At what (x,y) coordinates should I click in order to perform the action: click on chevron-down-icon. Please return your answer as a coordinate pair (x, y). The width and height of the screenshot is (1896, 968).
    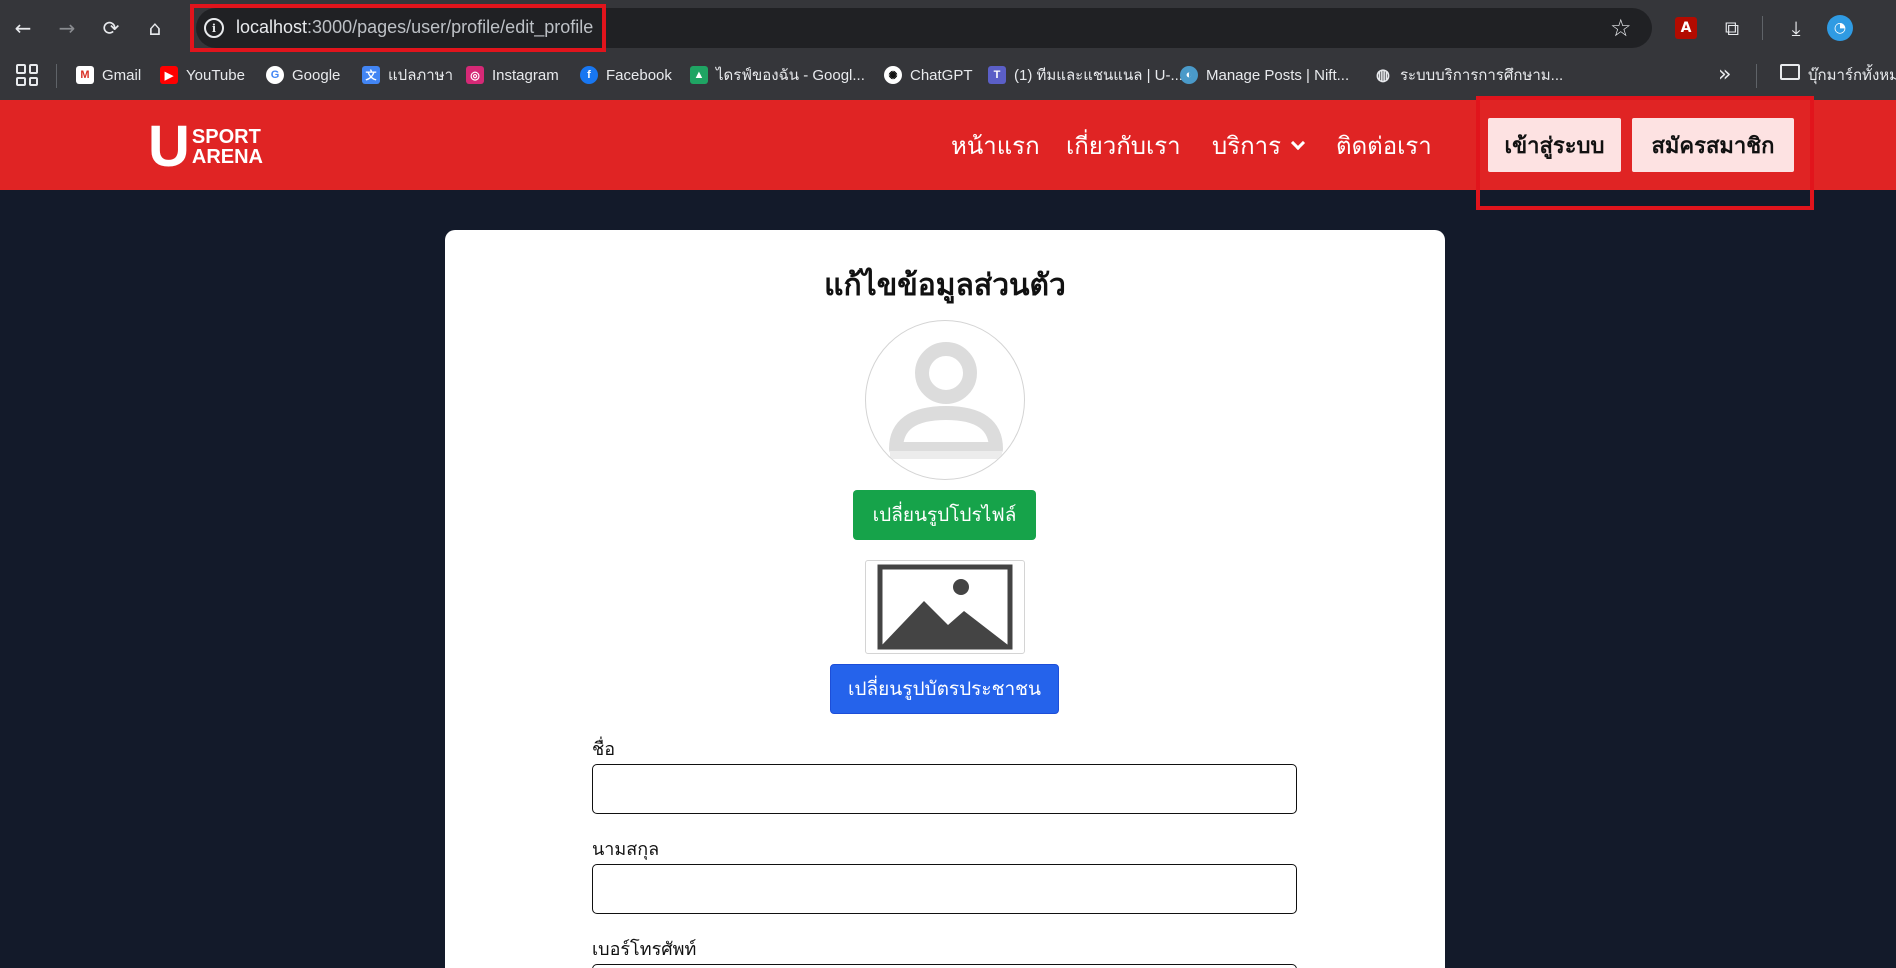
    Looking at the image, I should click on (1298, 143).